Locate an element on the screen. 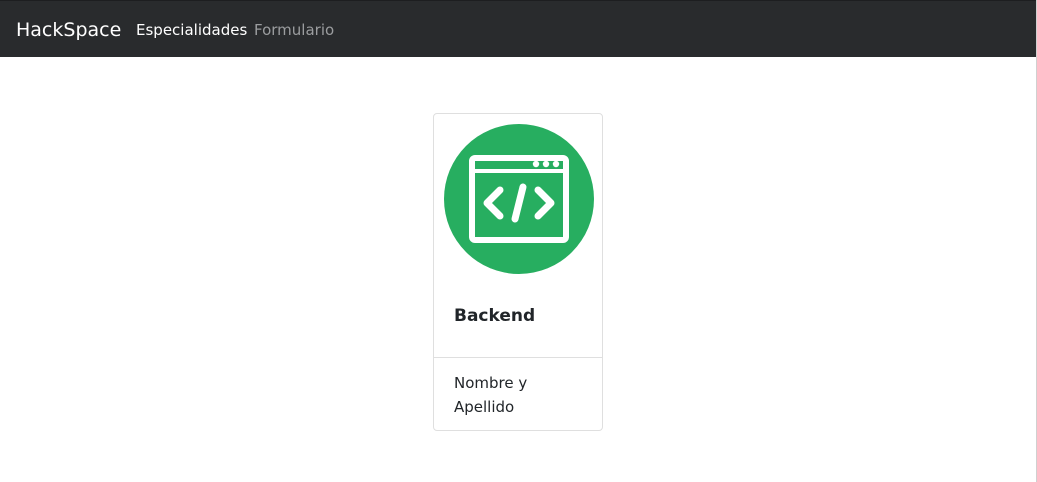 The image size is (1037, 482). code-window-icon is located at coordinates (519, 199).